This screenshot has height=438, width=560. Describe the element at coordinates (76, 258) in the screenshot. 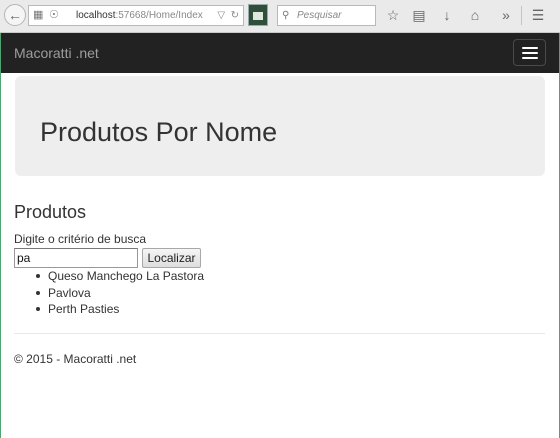

I see `search-input` at that location.